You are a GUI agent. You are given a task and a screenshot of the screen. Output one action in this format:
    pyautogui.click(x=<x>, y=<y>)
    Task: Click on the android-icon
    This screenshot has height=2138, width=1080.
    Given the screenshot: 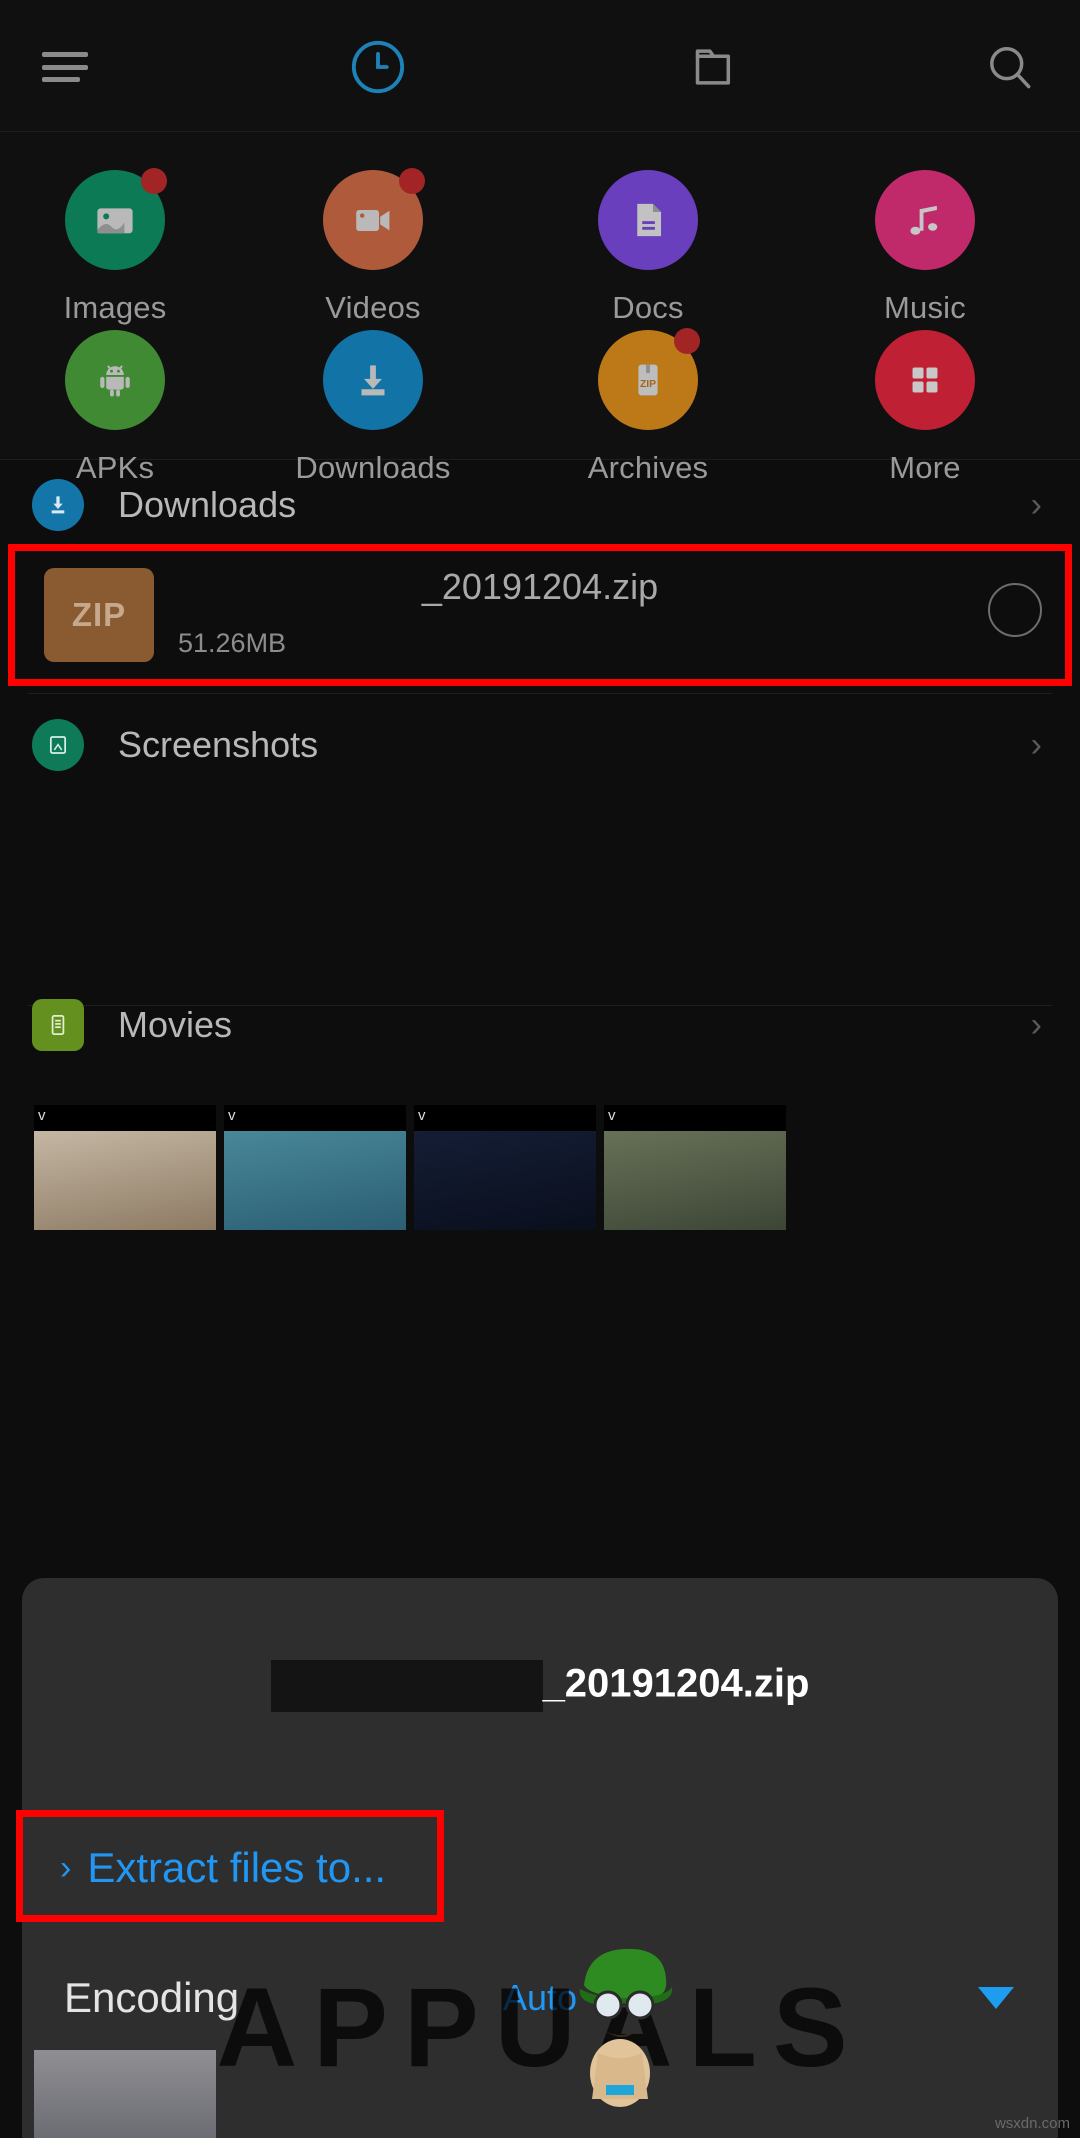 What is the action you would take?
    pyautogui.click(x=115, y=380)
    